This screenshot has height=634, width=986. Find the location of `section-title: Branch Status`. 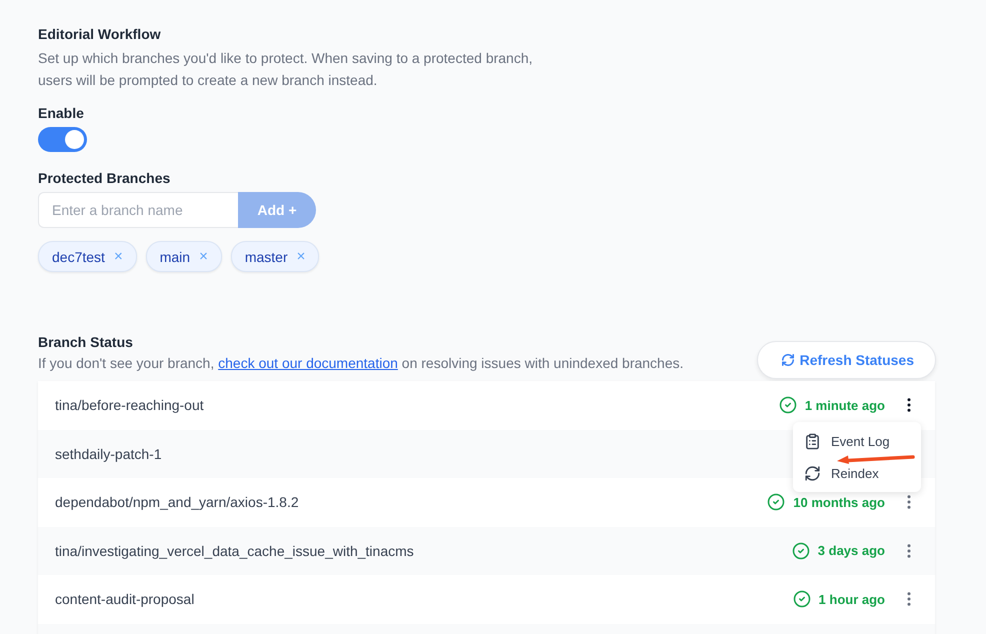

section-title: Branch Status is located at coordinates (86, 342).